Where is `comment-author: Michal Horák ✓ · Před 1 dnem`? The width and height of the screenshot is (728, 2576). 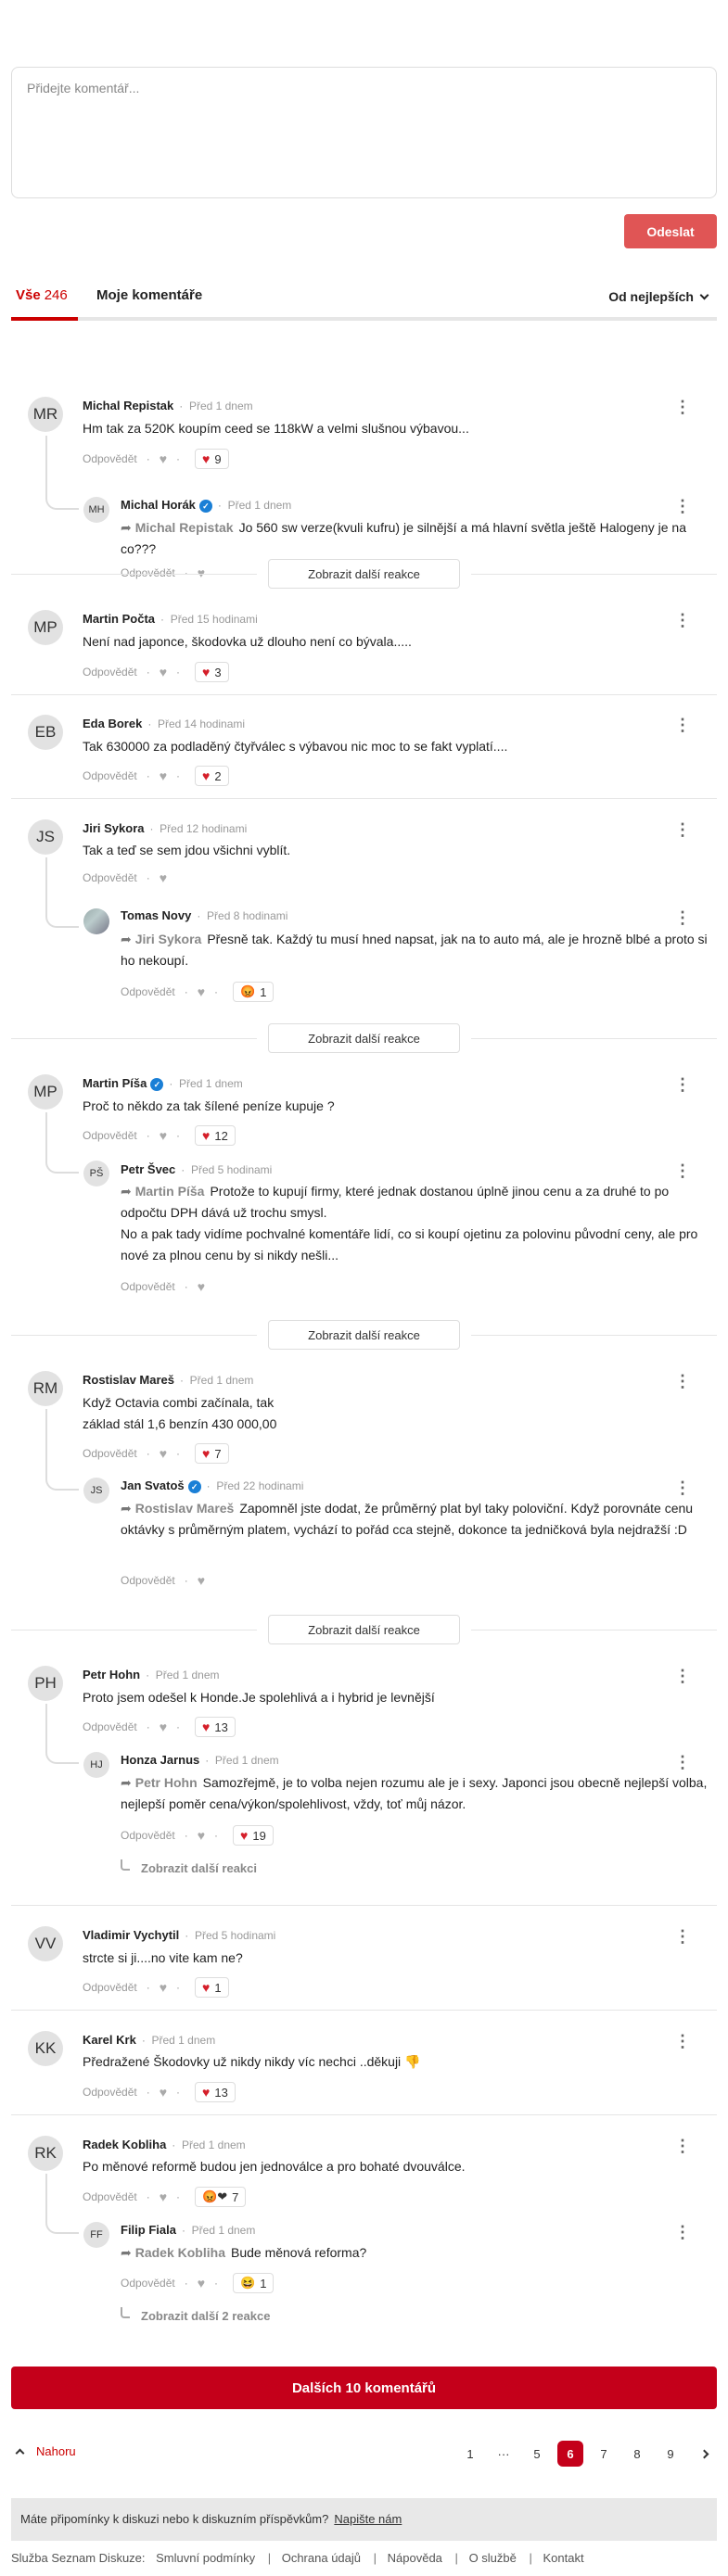
comment-author: Michal Horák ✓ · Před 1 dnem is located at coordinates (206, 505).